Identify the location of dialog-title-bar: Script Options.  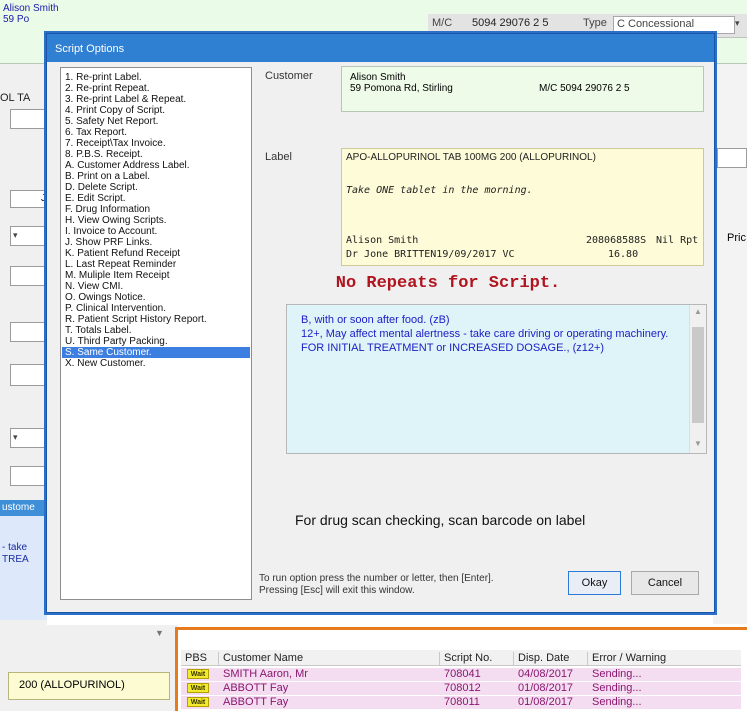
(380, 48).